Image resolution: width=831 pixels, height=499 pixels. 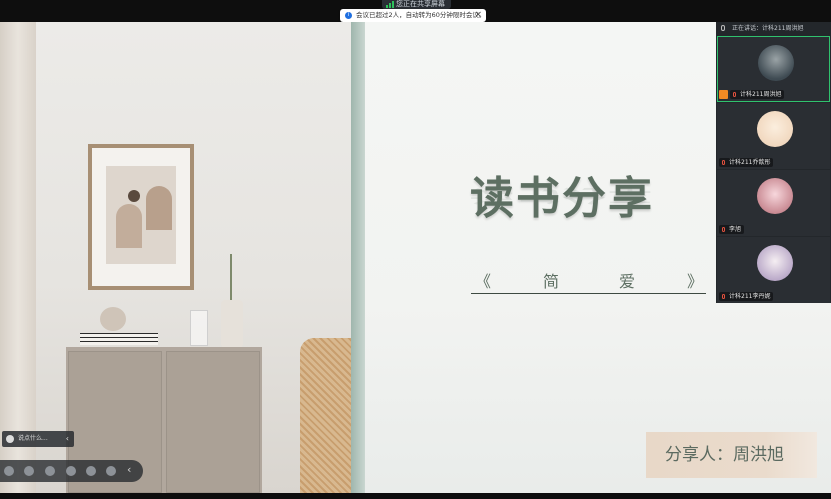 What do you see at coordinates (420, 4) in the screenshot?
I see `sharing-status-text: 您正在共享屏幕` at bounding box center [420, 4].